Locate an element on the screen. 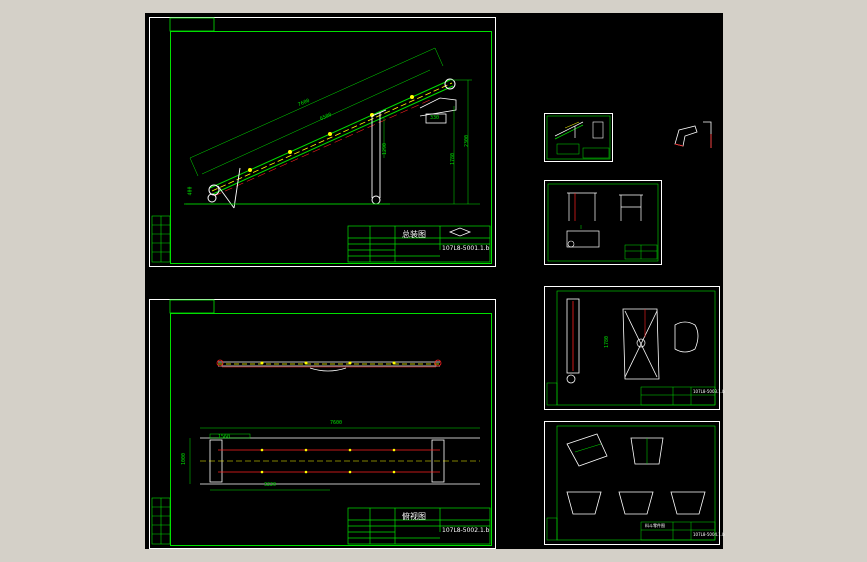 The width and height of the screenshot is (867, 562). front-wheel is located at coordinates (212, 198).